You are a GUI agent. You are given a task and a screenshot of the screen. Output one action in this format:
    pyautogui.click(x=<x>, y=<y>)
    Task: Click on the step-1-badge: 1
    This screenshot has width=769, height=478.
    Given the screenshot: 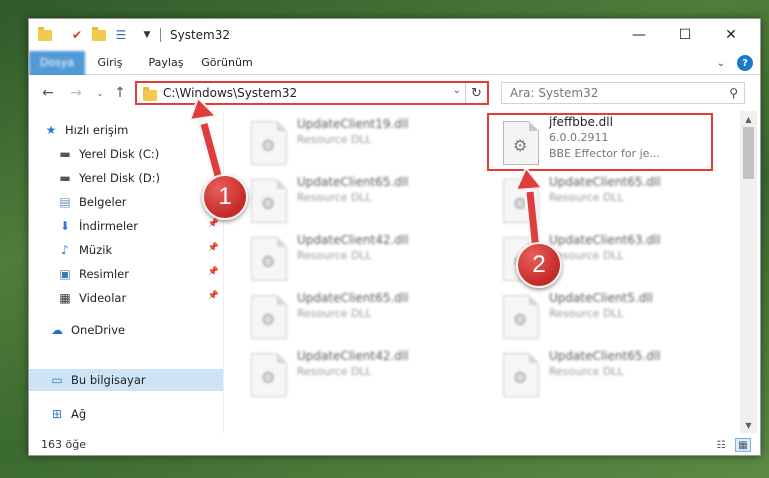 What is the action you would take?
    pyautogui.click(x=225, y=197)
    